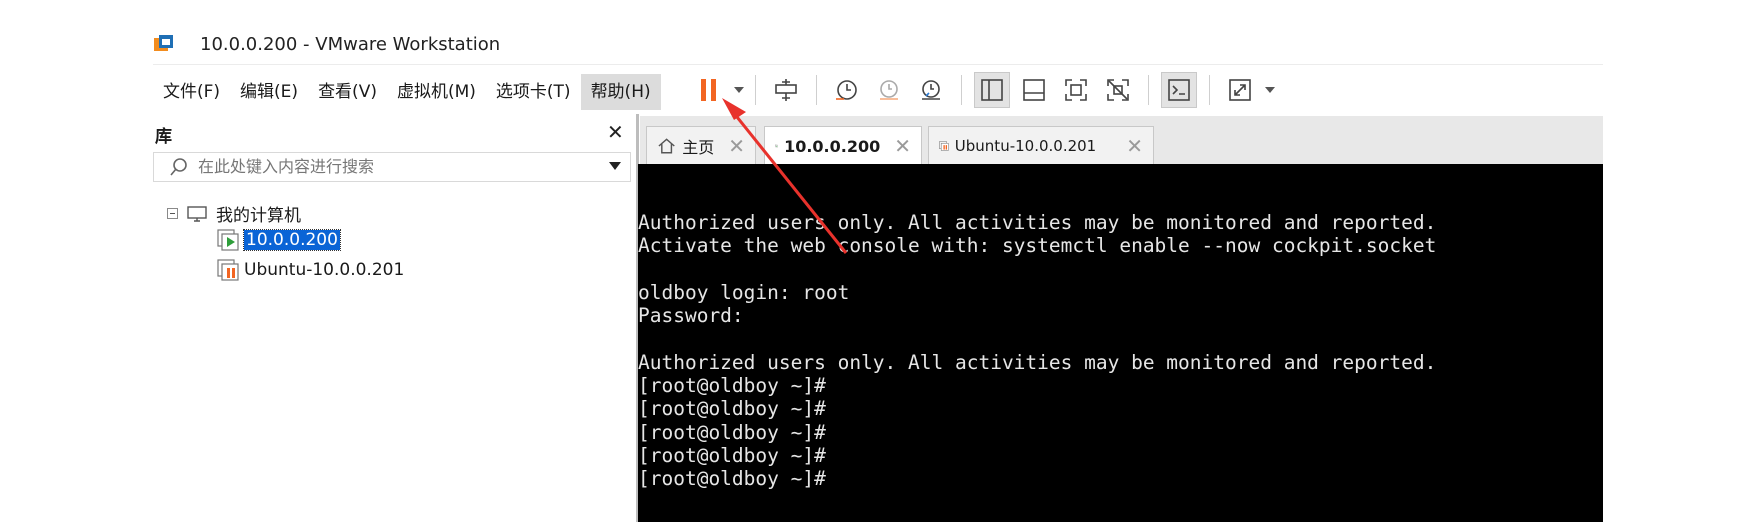 The height and width of the screenshot is (522, 1745). I want to click on snapshot-take-icon, so click(846, 90).